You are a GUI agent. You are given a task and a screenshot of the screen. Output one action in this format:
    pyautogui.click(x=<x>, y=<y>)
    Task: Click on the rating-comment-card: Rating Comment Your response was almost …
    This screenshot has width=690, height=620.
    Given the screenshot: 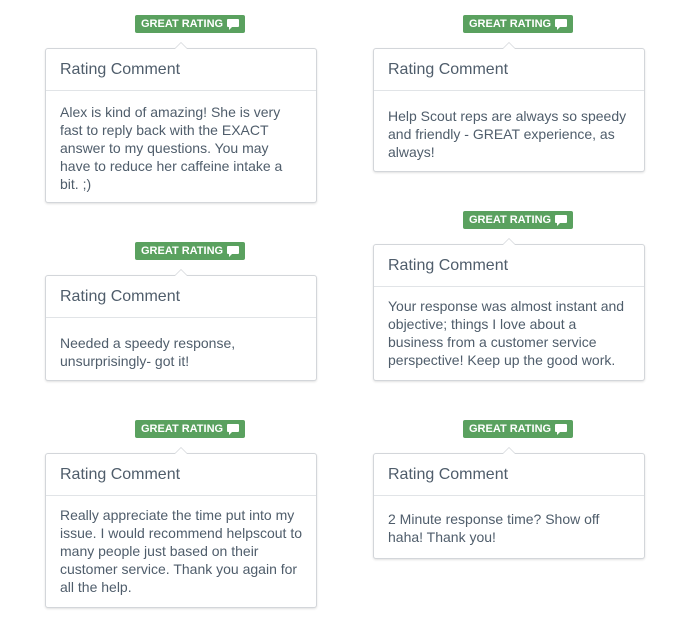 What is the action you would take?
    pyautogui.click(x=509, y=309)
    